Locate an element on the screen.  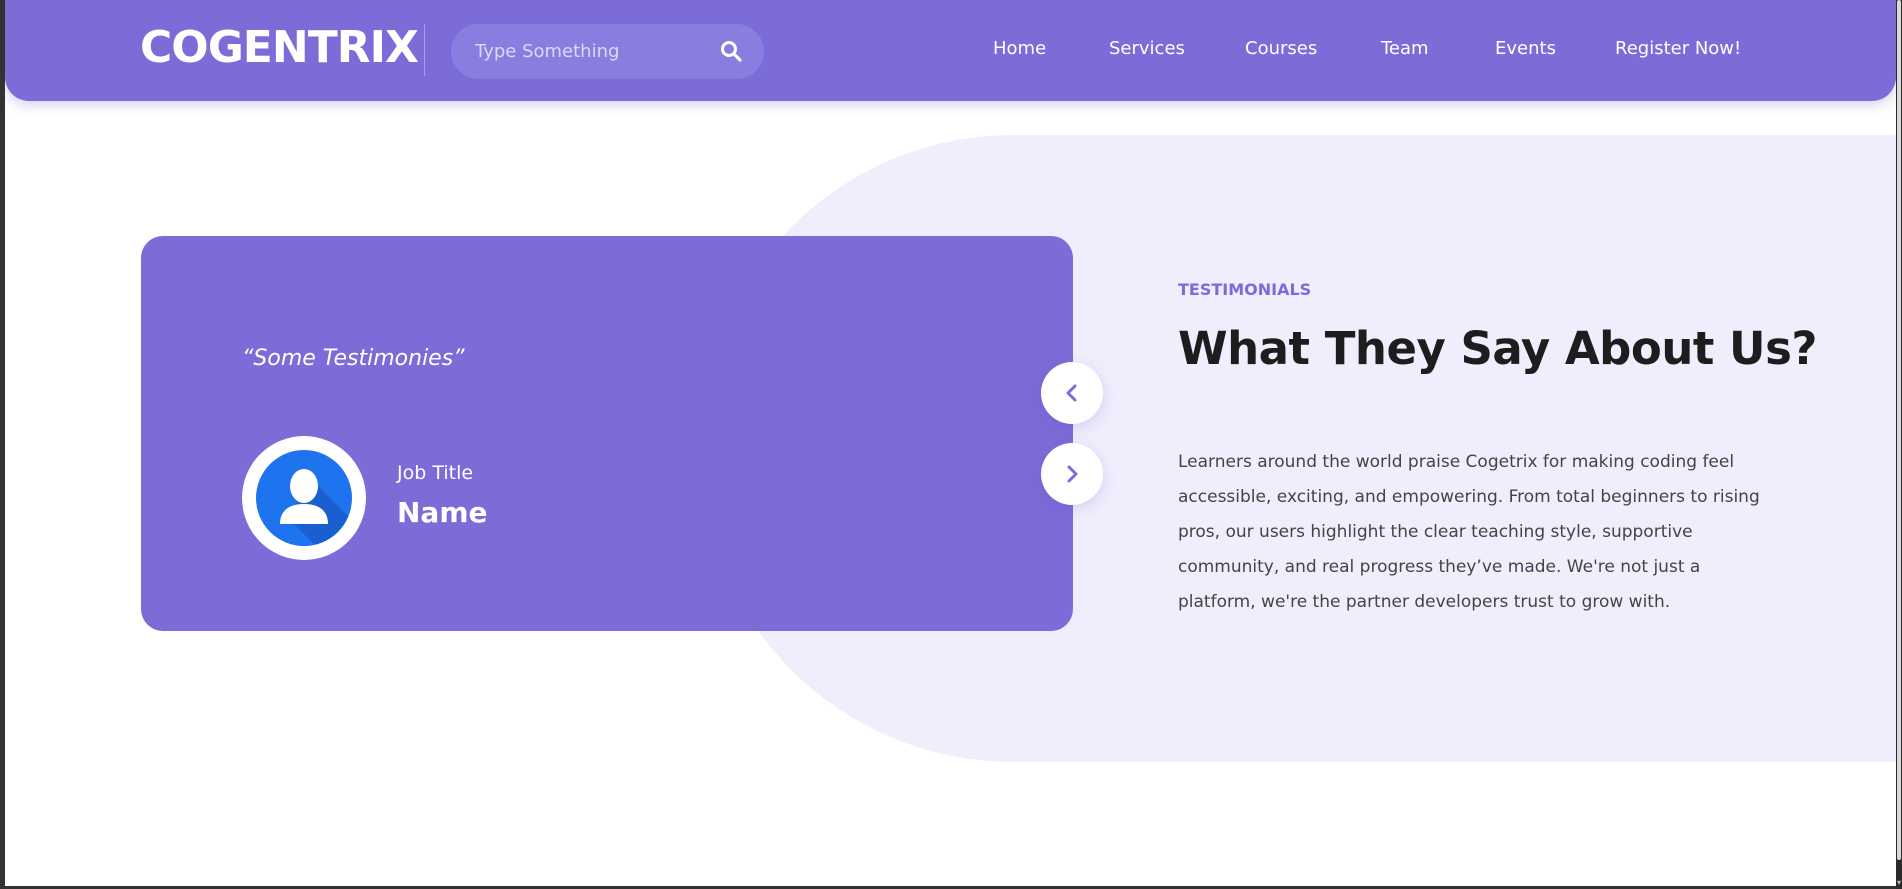
search-box is located at coordinates (607, 51).